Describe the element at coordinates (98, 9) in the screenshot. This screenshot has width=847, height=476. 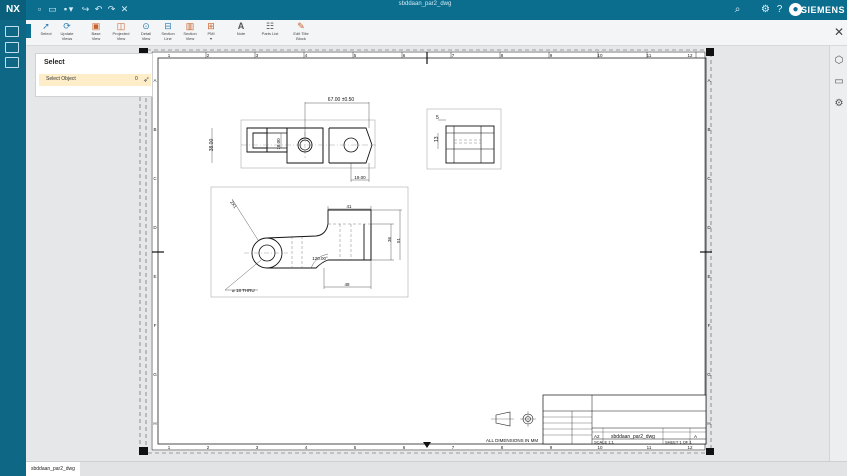
I see `undo-icon: ↶` at that location.